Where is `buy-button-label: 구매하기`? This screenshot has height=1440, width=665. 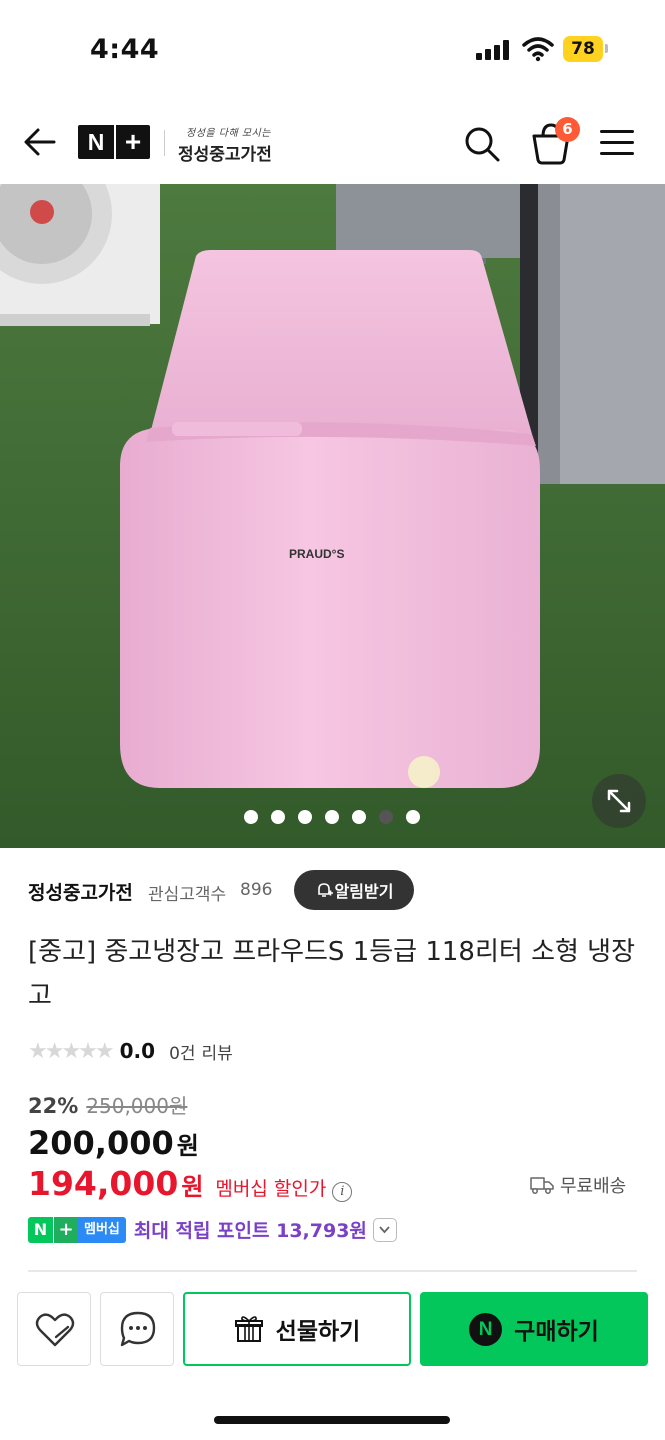 buy-button-label: 구매하기 is located at coordinates (556, 1332).